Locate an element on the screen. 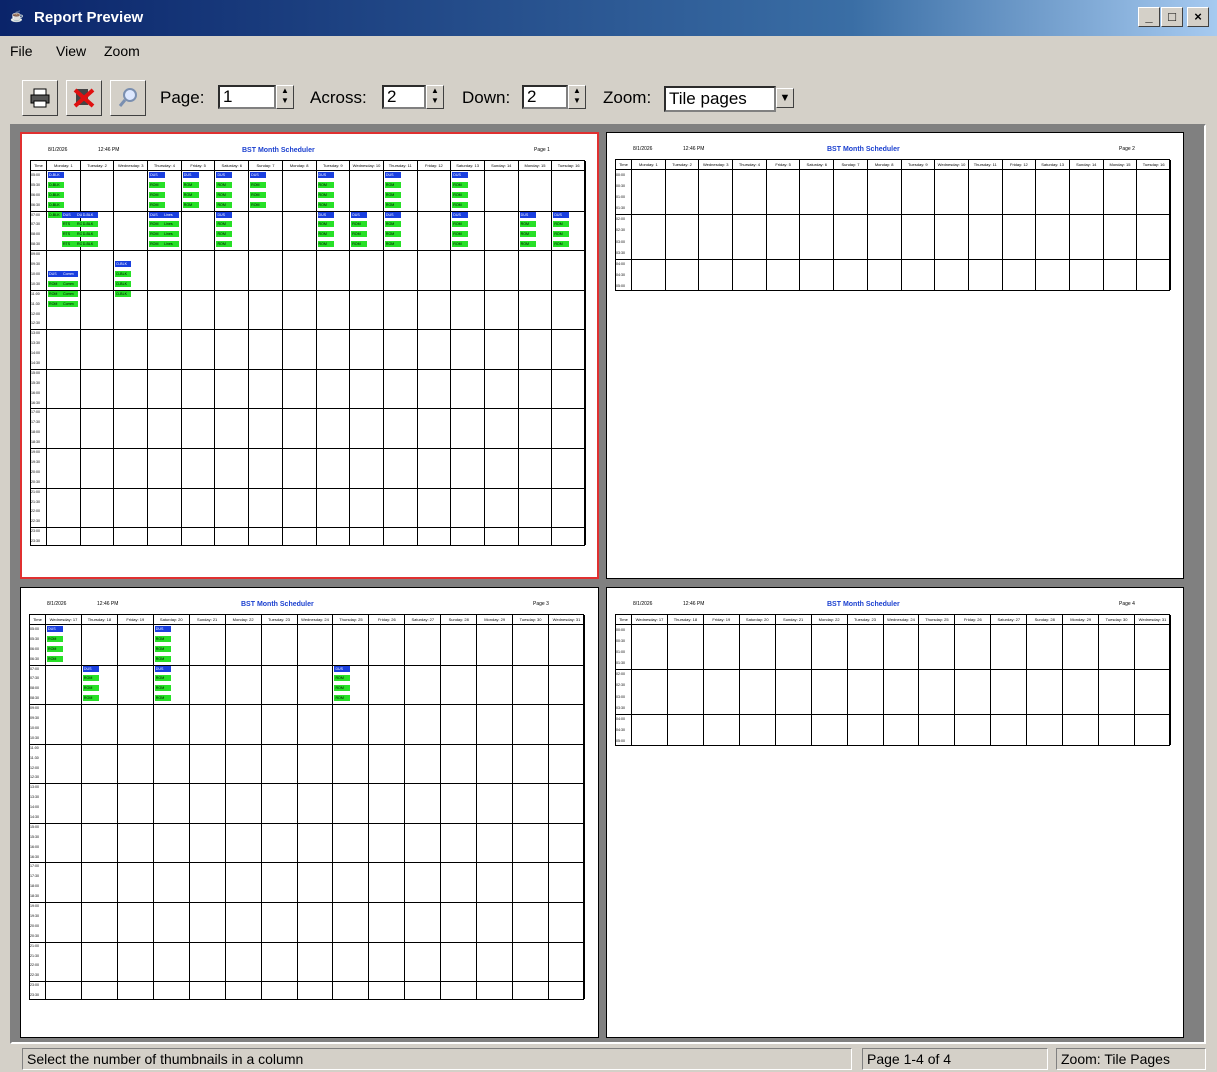  magnifier-icon is located at coordinates (127, 97).